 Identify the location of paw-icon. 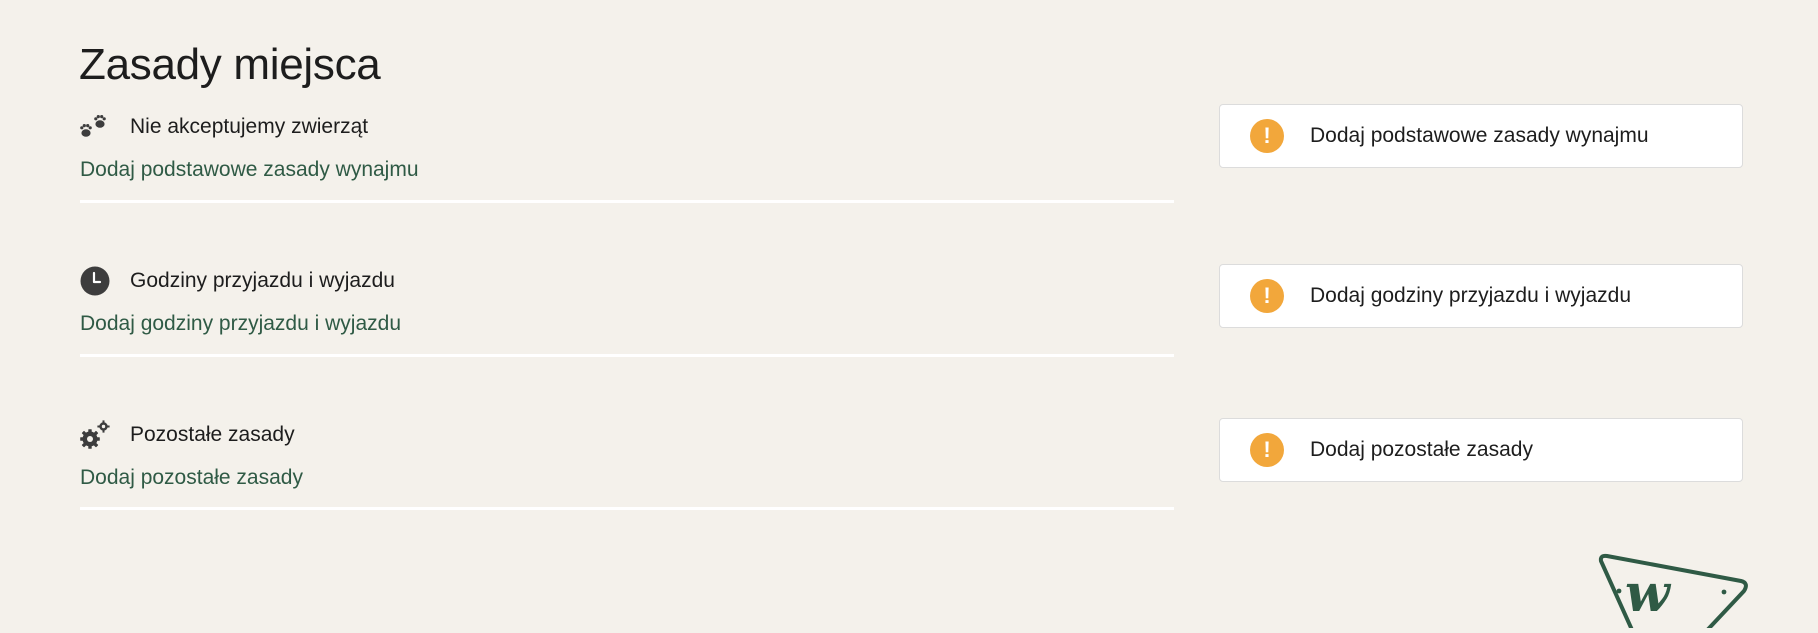
(95, 127).